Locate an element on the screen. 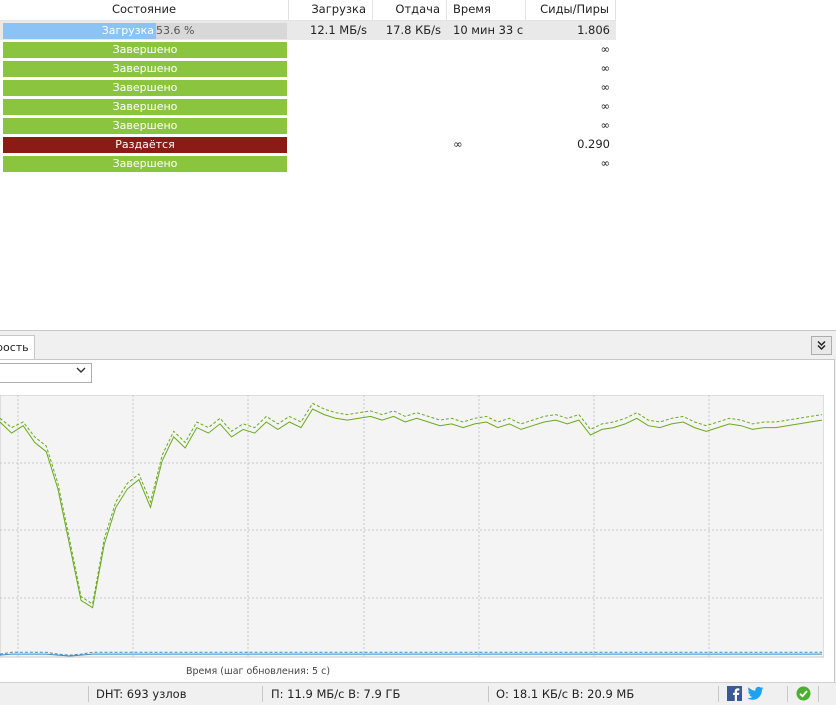 Image resolution: width=836 pixels, height=705 pixels. seeds-peers-cell: 0.290 is located at coordinates (593, 144).